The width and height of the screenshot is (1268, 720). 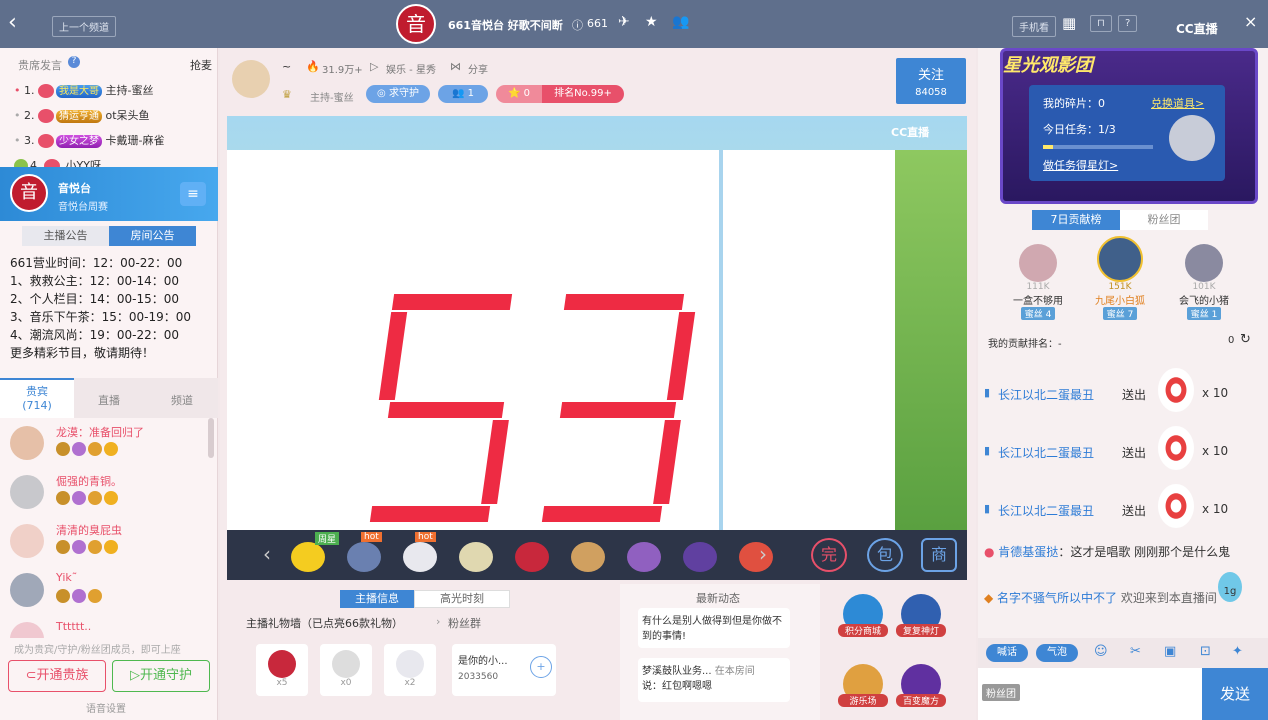 What do you see at coordinates (193, 194) in the screenshot?
I see `menu-icon: ≡` at bounding box center [193, 194].